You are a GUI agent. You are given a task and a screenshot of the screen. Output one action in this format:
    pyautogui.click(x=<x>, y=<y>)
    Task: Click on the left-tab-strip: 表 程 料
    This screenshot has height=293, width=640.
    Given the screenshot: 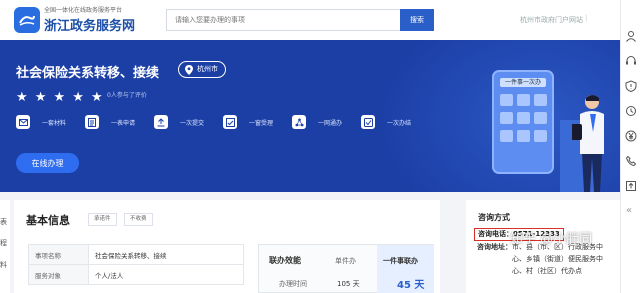 What is the action you would take?
    pyautogui.click(x=5, y=246)
    